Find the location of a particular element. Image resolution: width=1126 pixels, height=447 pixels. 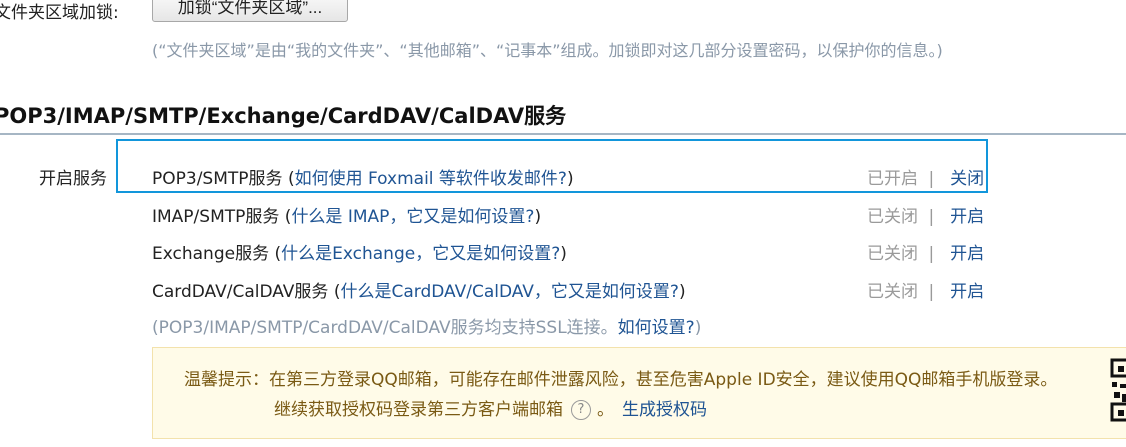

toggle-link: 关闭 is located at coordinates (967, 179).